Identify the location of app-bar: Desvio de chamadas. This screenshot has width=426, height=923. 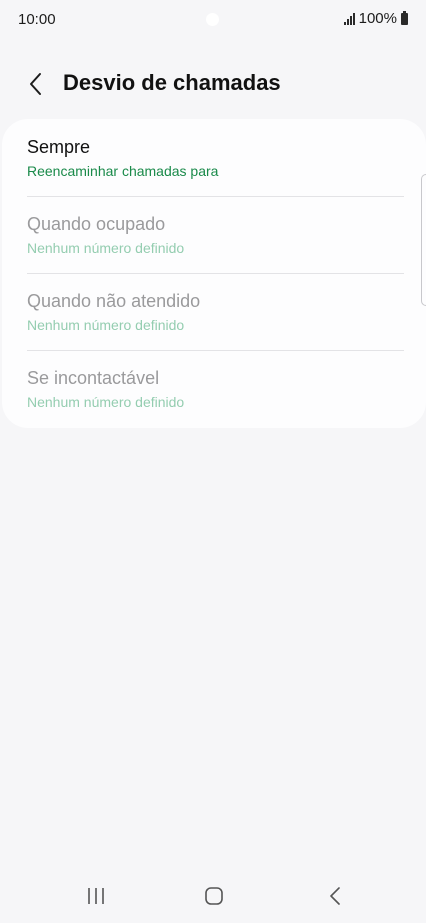
(213, 84).